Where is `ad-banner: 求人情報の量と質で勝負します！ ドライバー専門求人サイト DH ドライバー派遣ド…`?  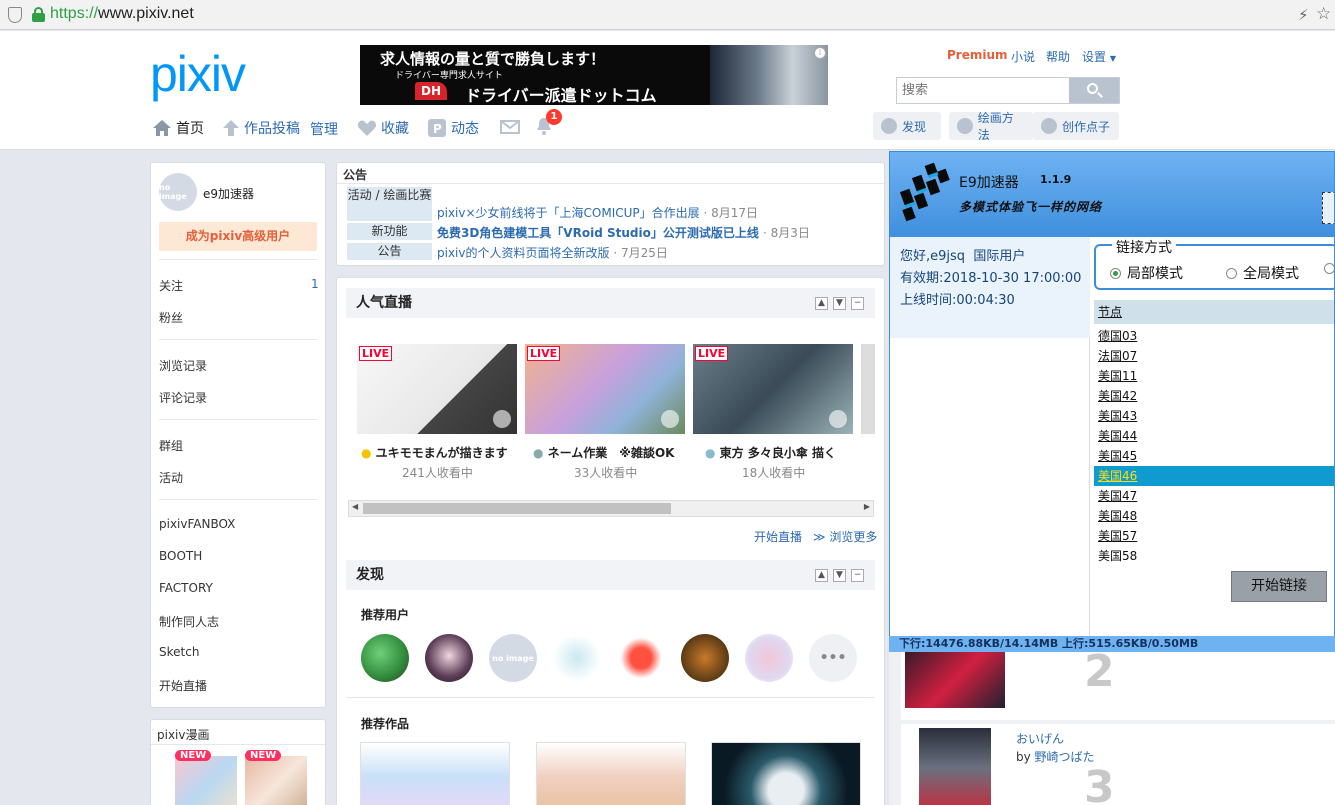 ad-banner: 求人情報の量と質で勝負します！ ドライバー専門求人サイト DH ドライバー派遣ド… is located at coordinates (594, 75).